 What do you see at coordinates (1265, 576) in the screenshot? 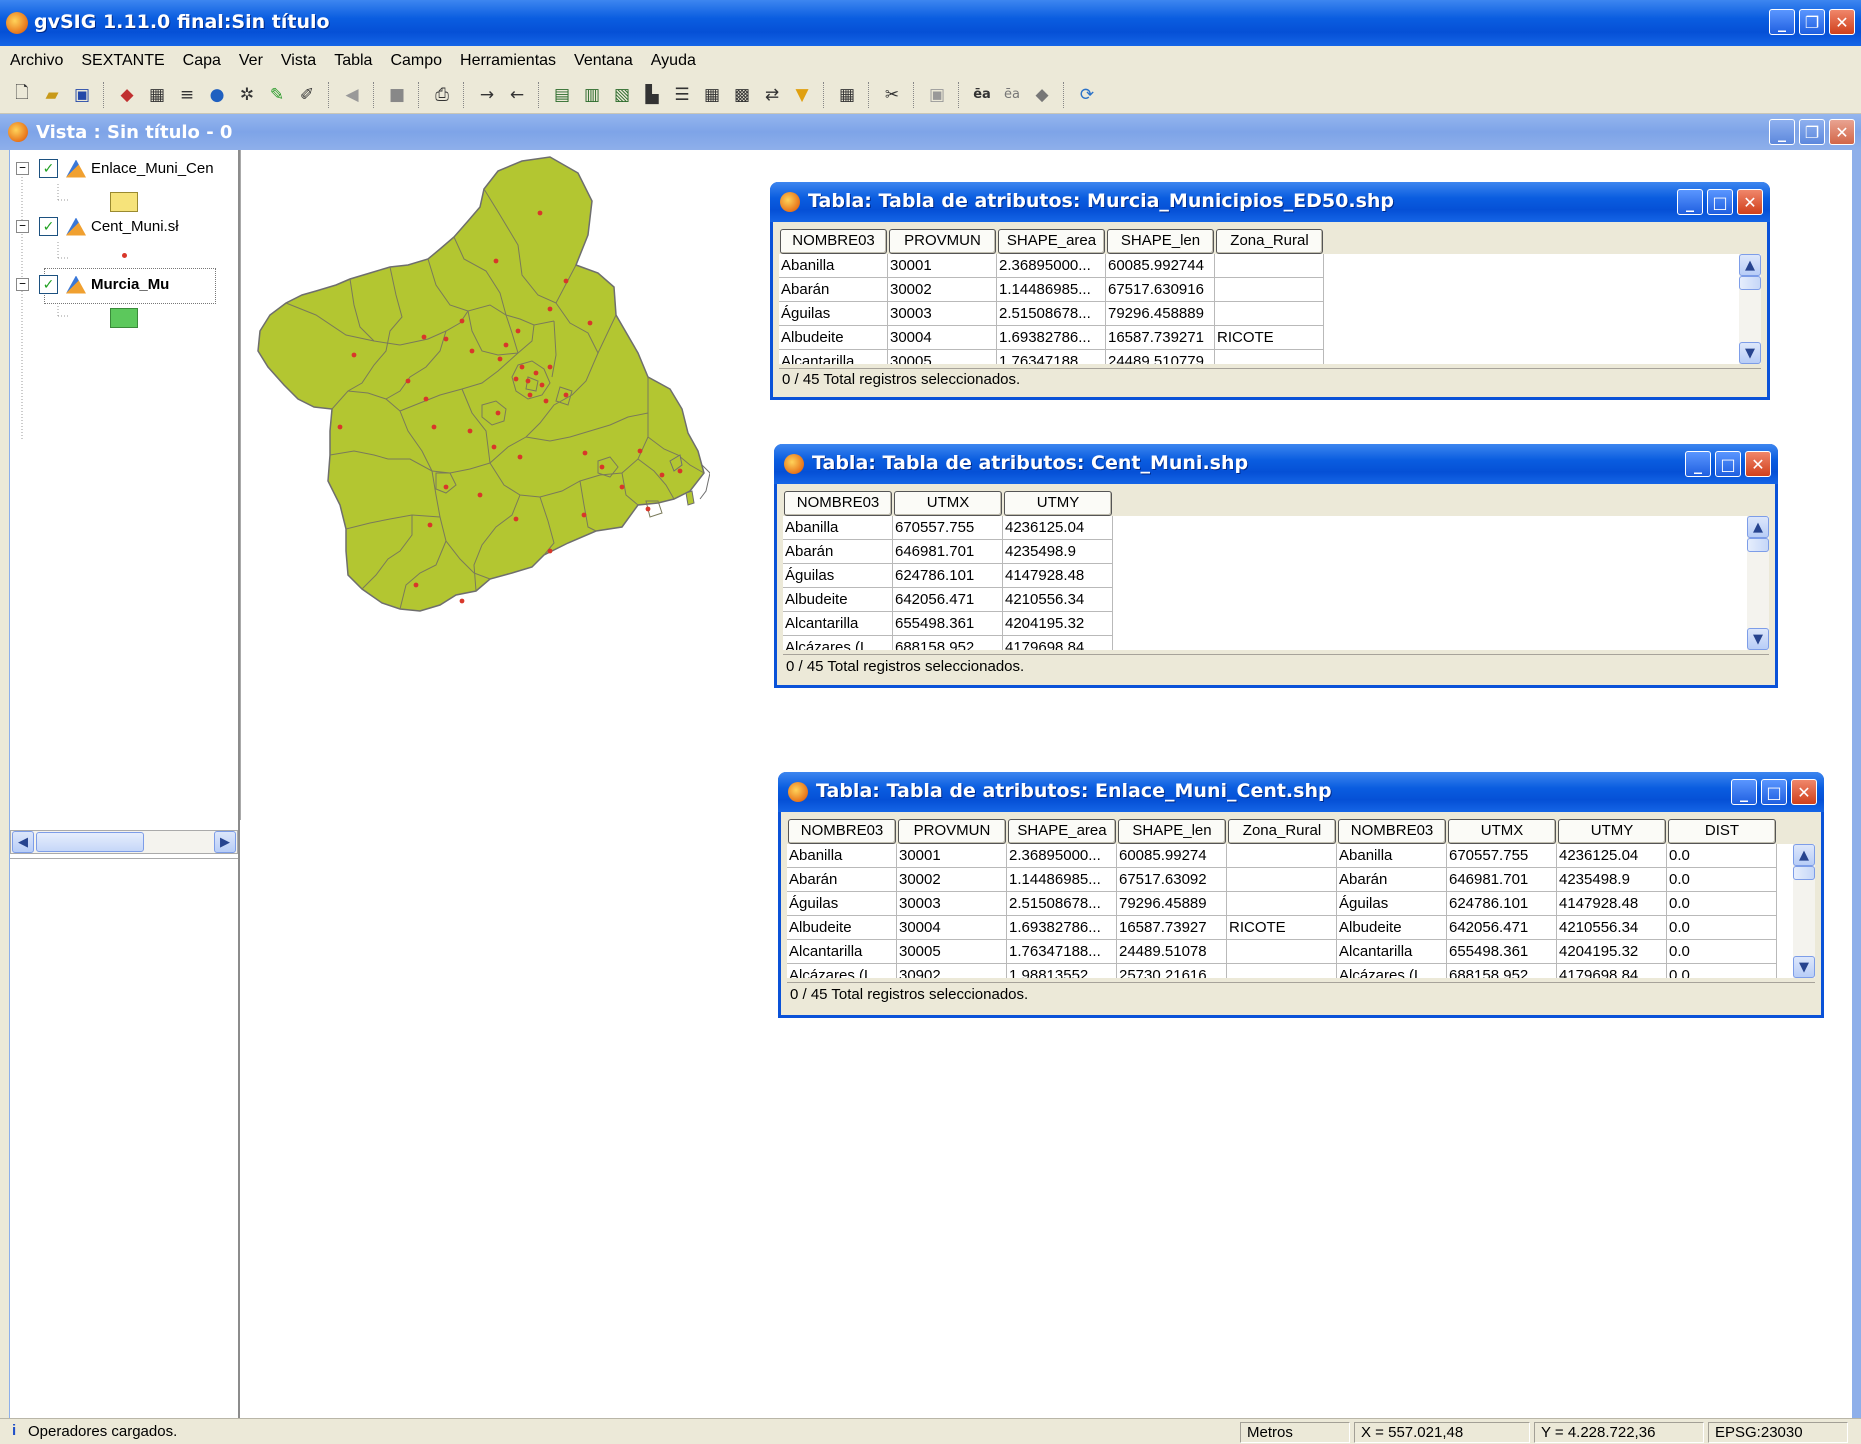
I see `table-row: Águilas 624786.101 4147928.48` at bounding box center [1265, 576].